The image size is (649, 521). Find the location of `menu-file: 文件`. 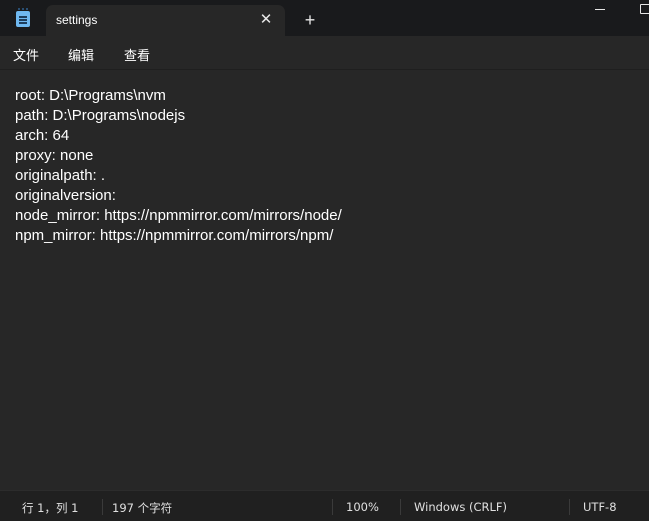

menu-file: 文件 is located at coordinates (26, 54).